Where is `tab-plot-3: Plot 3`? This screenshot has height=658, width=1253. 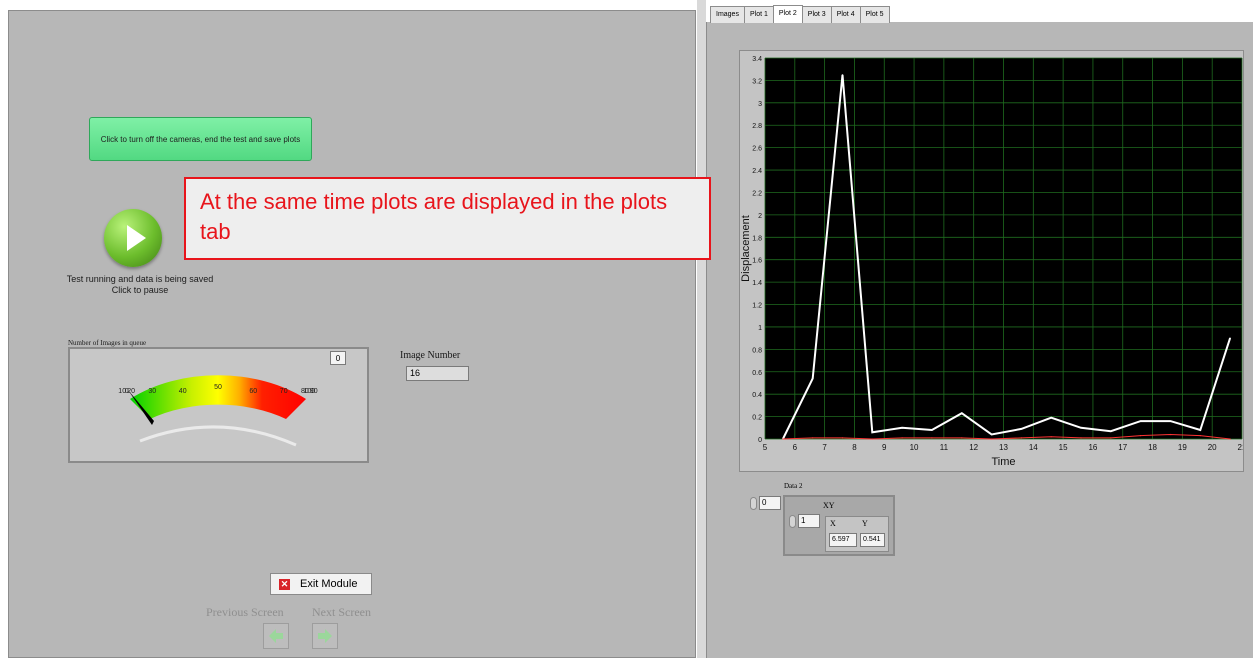
tab-plot-3: Plot 3 is located at coordinates (816, 14).